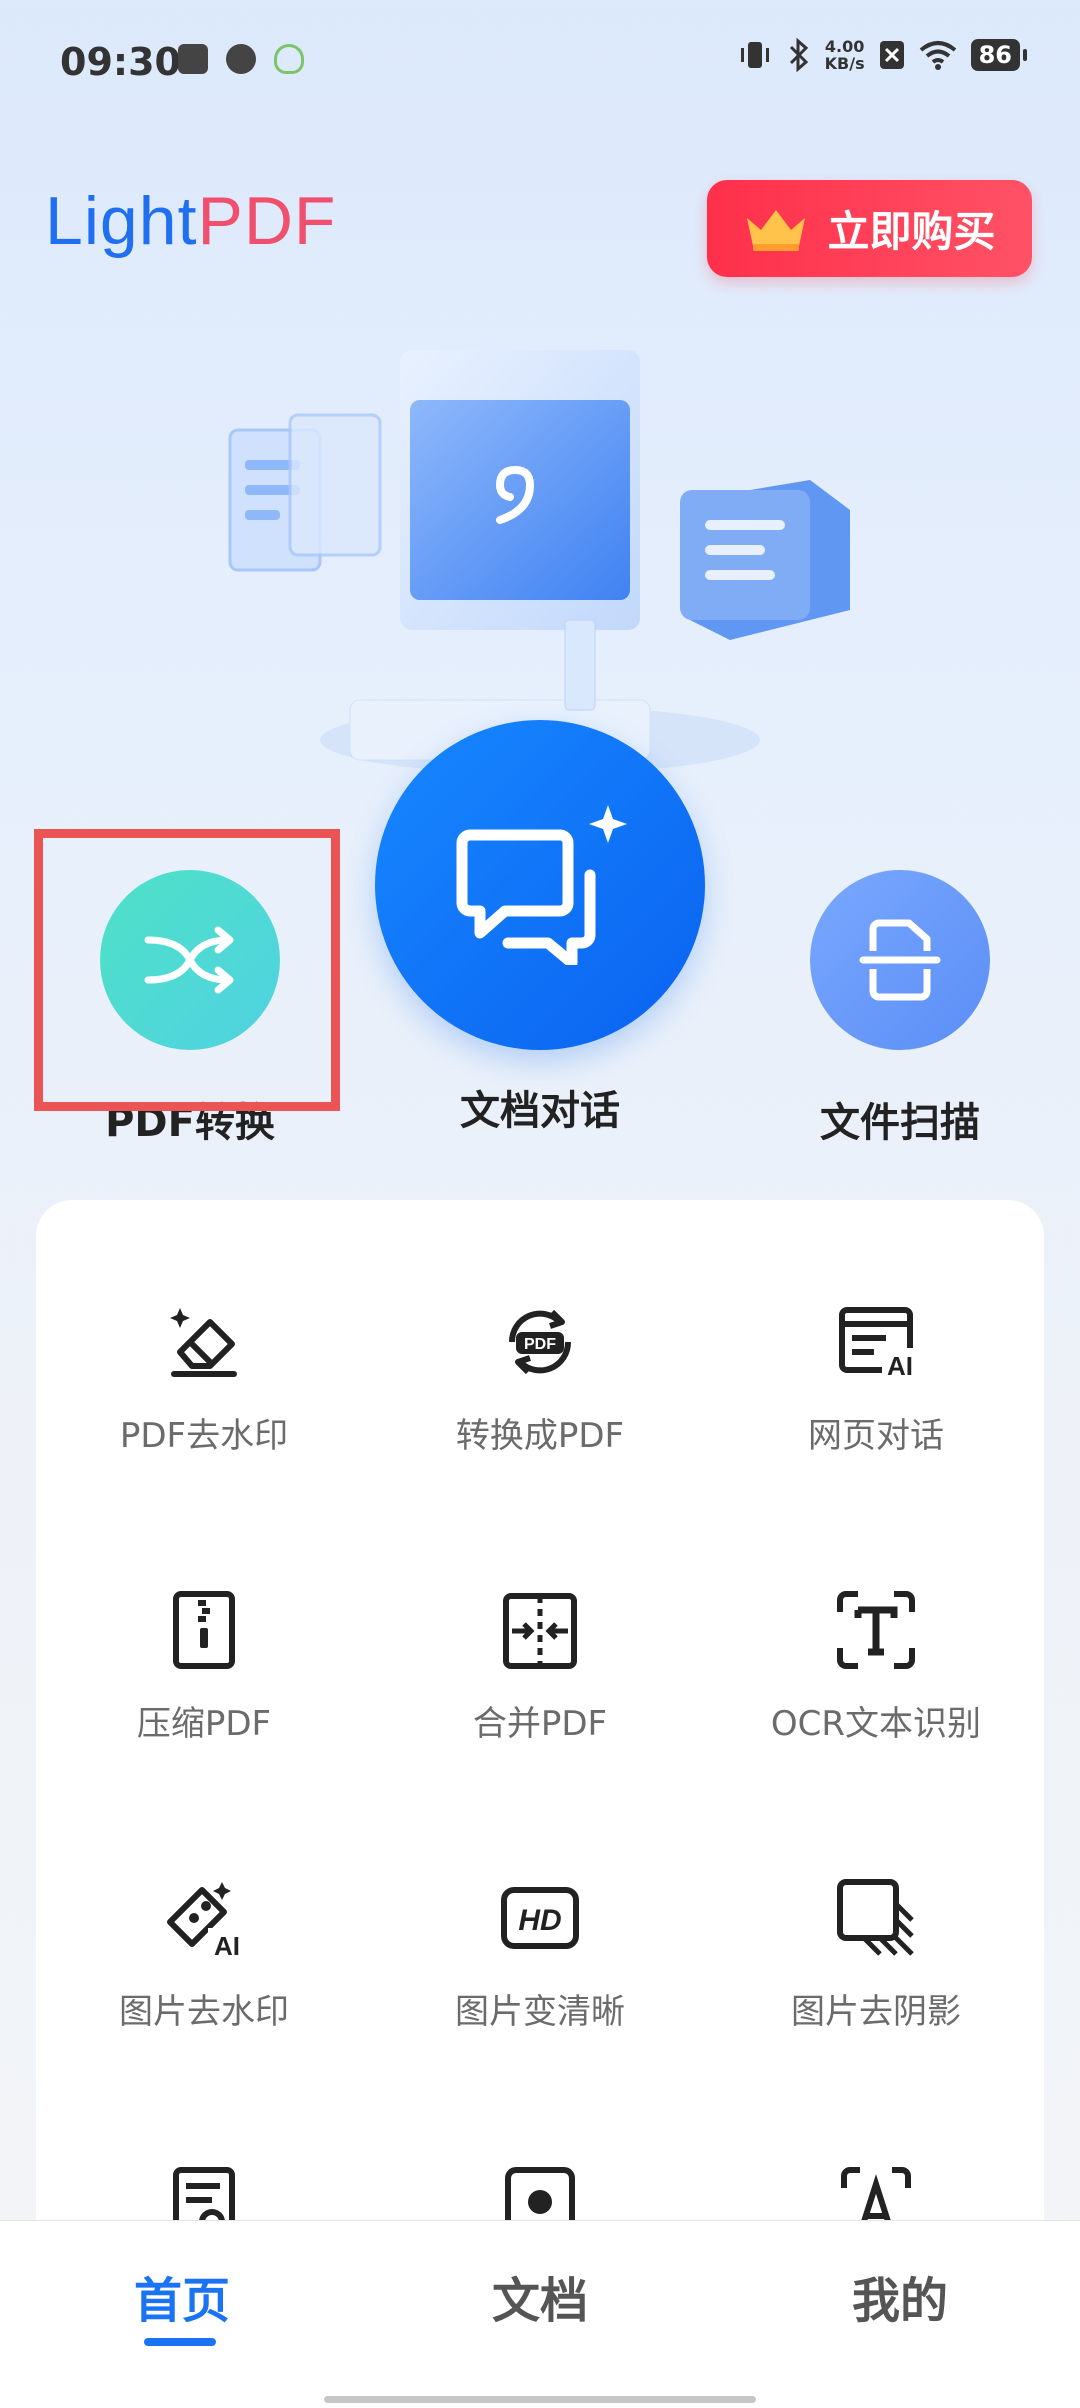 The height and width of the screenshot is (2408, 1080). What do you see at coordinates (180, 2342) in the screenshot?
I see `nav-active-indicator` at bounding box center [180, 2342].